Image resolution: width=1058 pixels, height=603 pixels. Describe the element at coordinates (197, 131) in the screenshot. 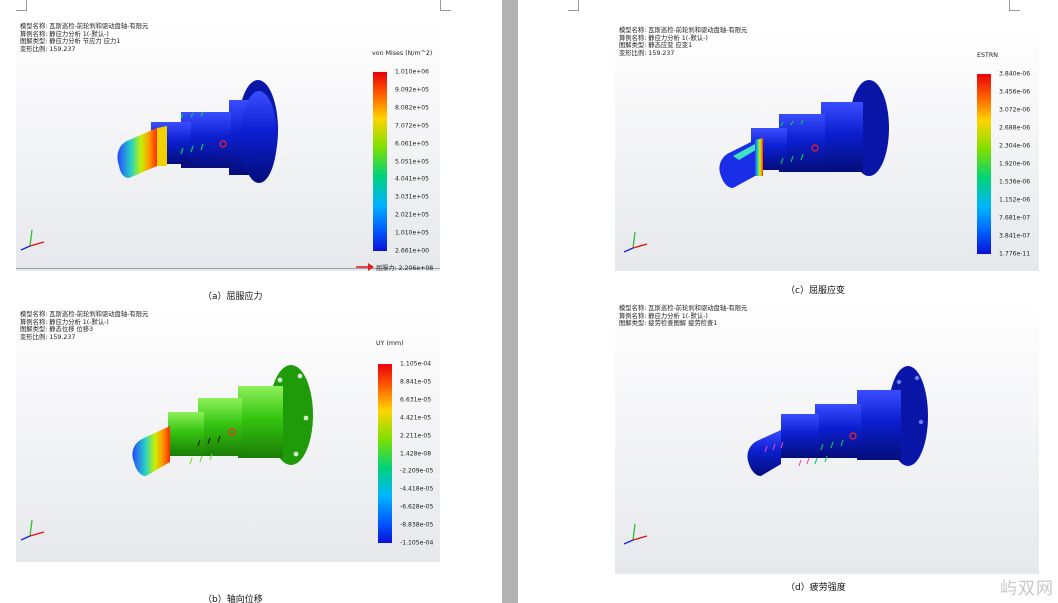

I see `shaft-model-stress` at that location.